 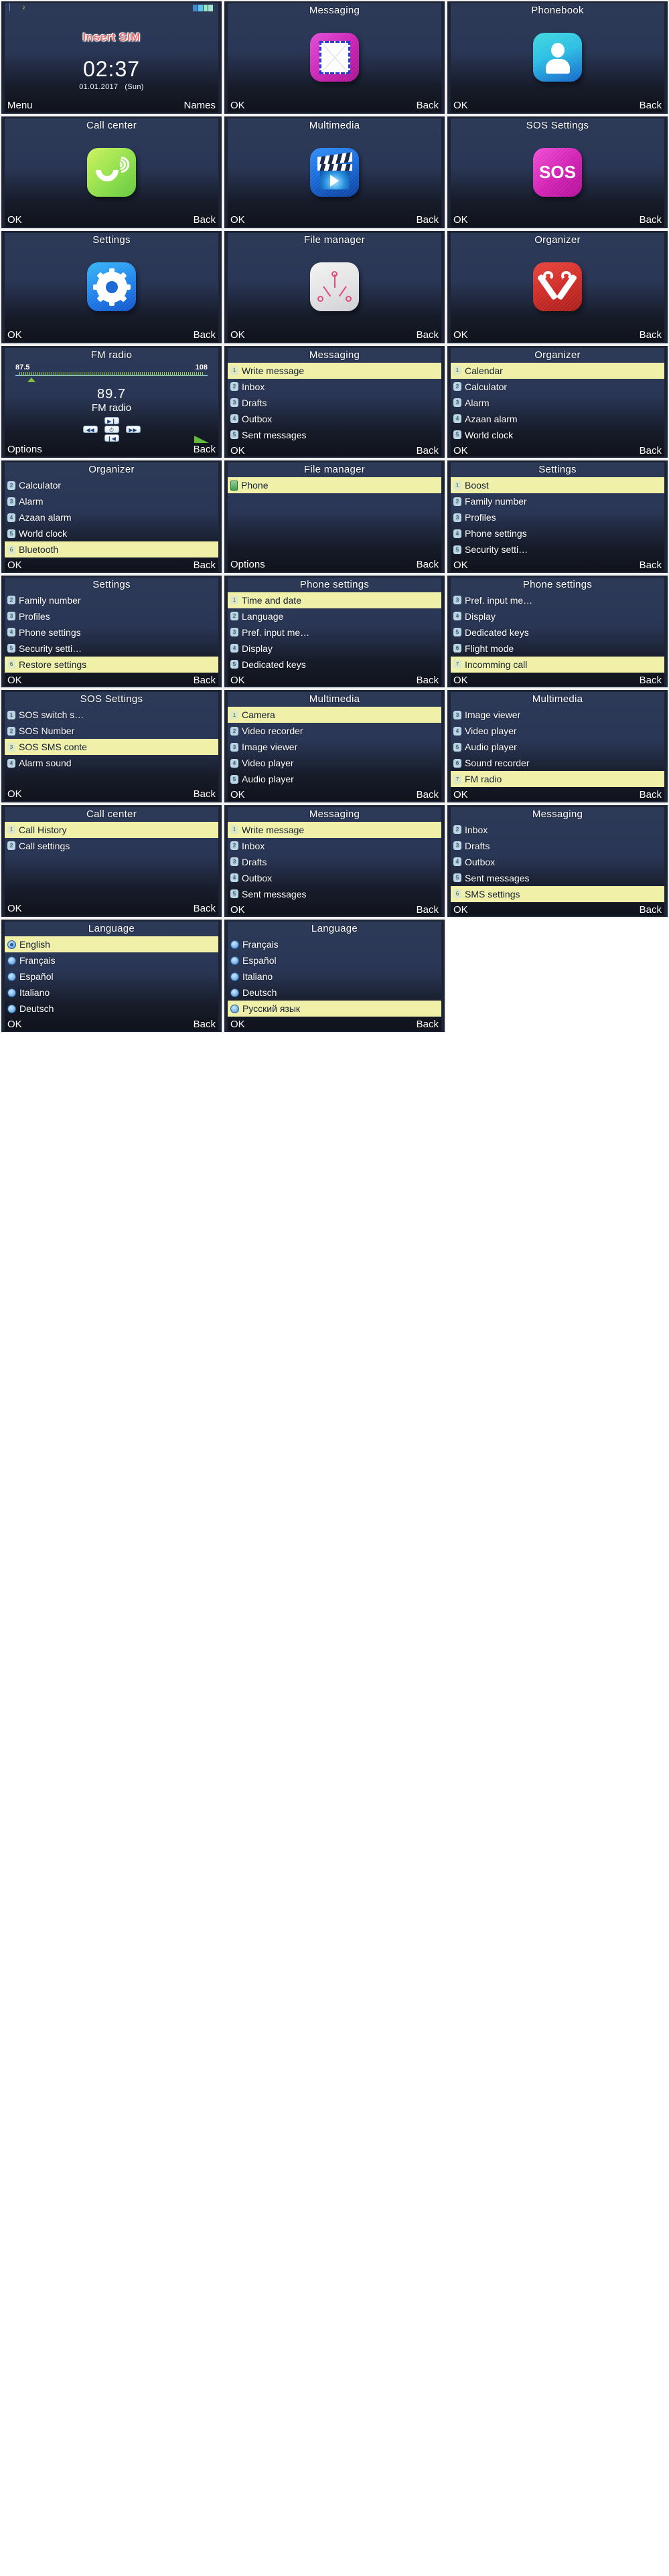 What do you see at coordinates (90, 429) in the screenshot?
I see `rewind-button: ◀◀` at bounding box center [90, 429].